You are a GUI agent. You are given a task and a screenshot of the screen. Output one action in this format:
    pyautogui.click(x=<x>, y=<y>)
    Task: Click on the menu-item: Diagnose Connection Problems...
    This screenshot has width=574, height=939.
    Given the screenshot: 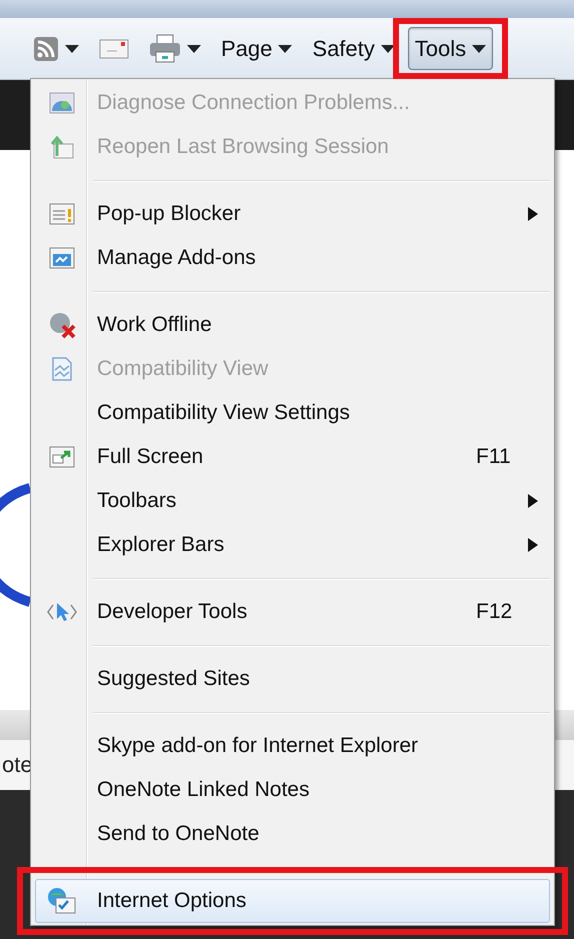 What is the action you would take?
    pyautogui.click(x=292, y=103)
    